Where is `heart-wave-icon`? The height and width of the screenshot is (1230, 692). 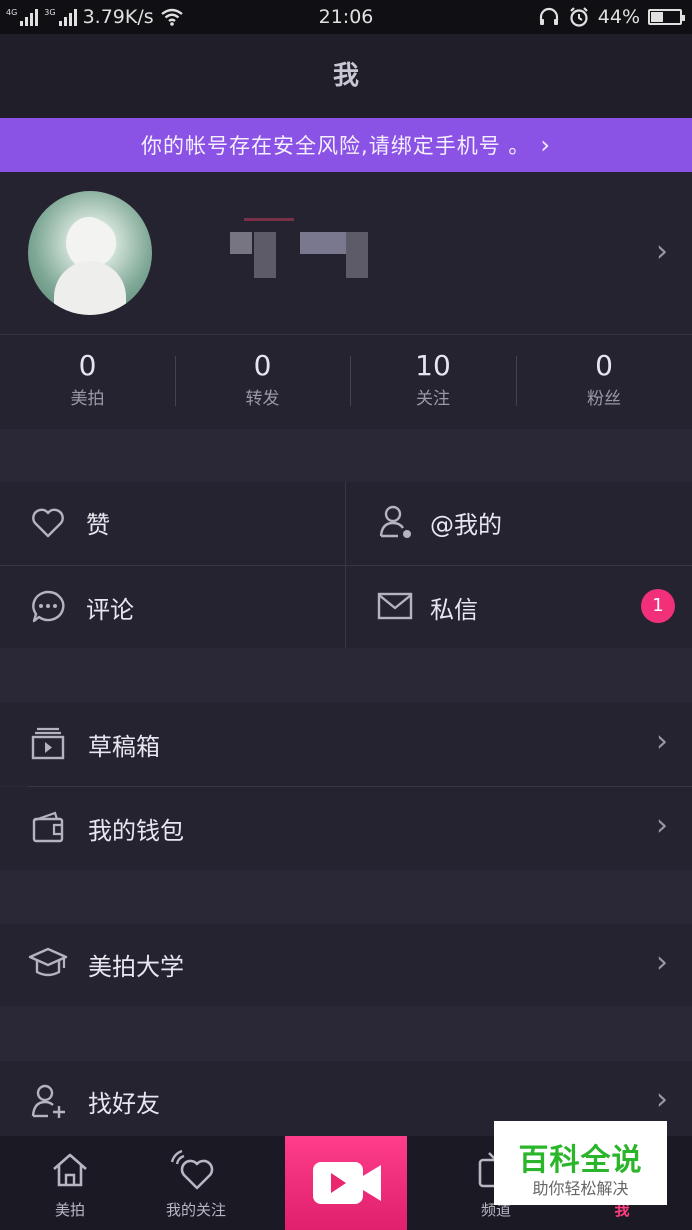 heart-wave-icon is located at coordinates (192, 1169).